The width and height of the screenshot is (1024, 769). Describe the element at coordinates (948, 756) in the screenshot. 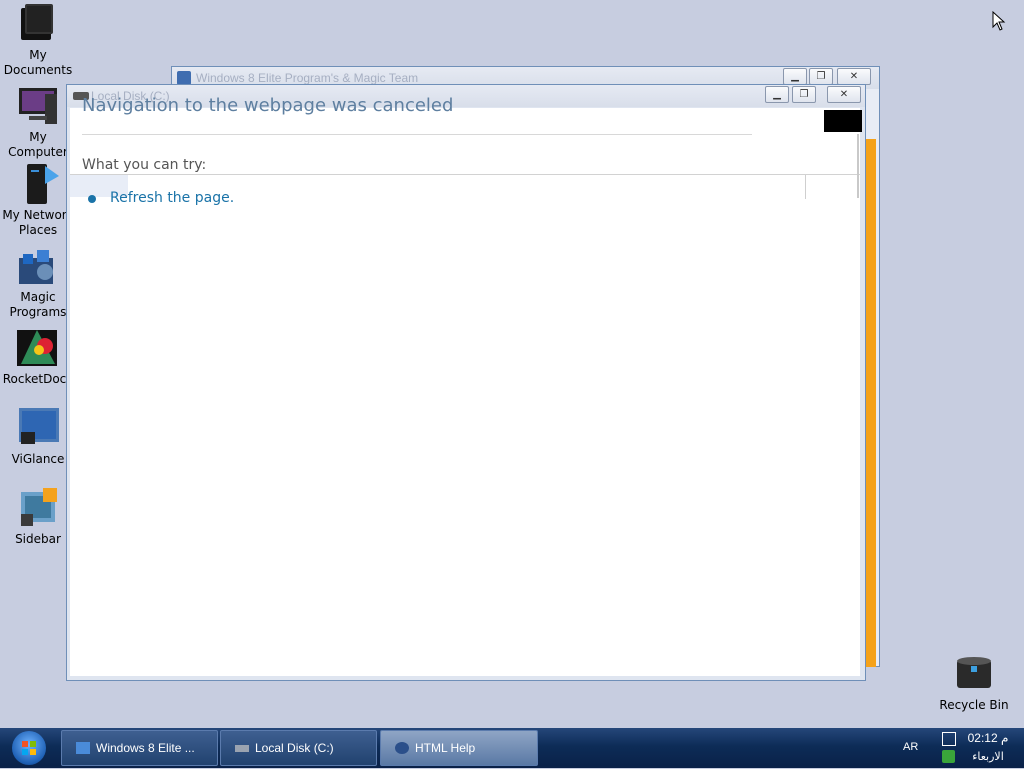

I see `security-tray-icon` at that location.